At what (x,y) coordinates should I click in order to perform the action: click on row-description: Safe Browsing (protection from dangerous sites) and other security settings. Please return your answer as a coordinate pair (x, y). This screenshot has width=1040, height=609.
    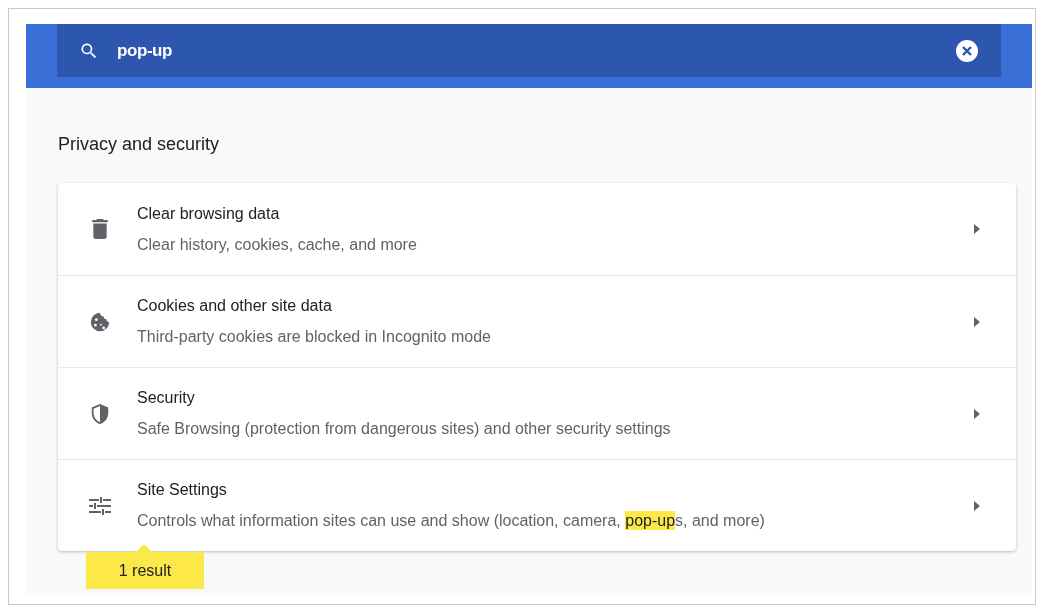
    Looking at the image, I should click on (404, 429).